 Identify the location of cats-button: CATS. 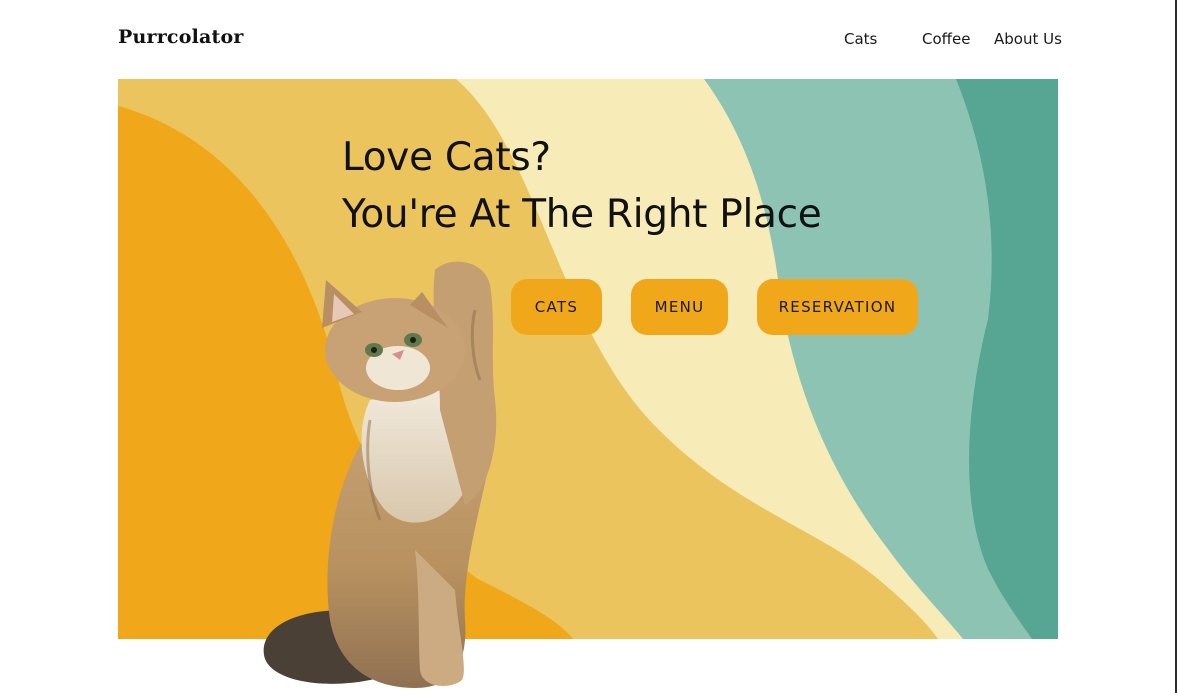
(556, 307).